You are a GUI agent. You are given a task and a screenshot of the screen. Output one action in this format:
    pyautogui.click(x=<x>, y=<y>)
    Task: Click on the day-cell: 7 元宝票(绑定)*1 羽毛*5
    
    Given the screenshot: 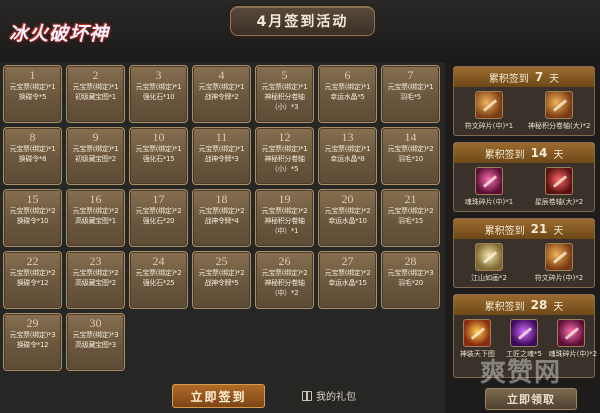 What is the action you would take?
    pyautogui.click(x=410, y=94)
    